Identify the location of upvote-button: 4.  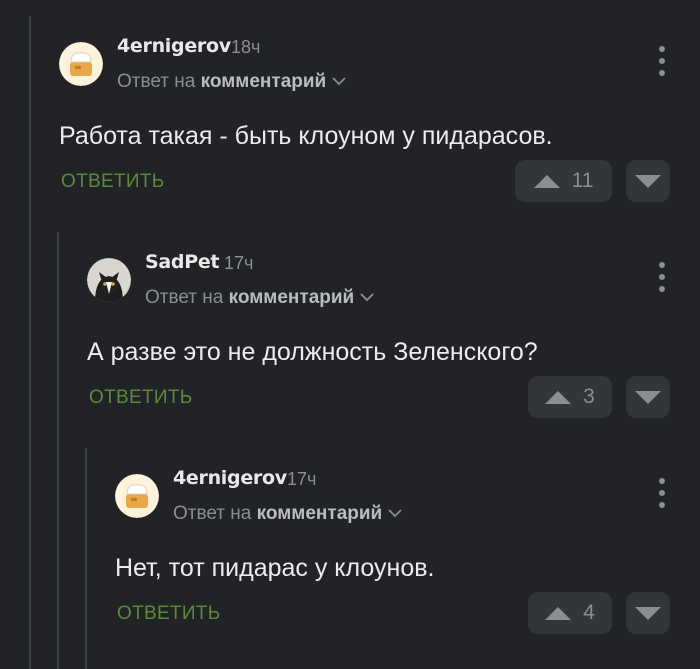
(570, 613).